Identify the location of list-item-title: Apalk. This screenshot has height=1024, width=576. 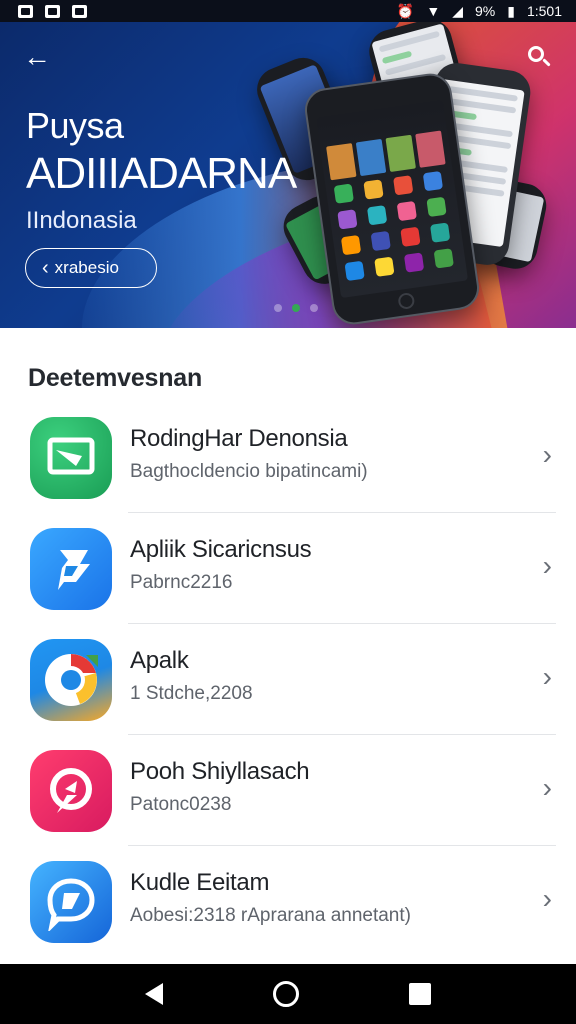
(159, 660).